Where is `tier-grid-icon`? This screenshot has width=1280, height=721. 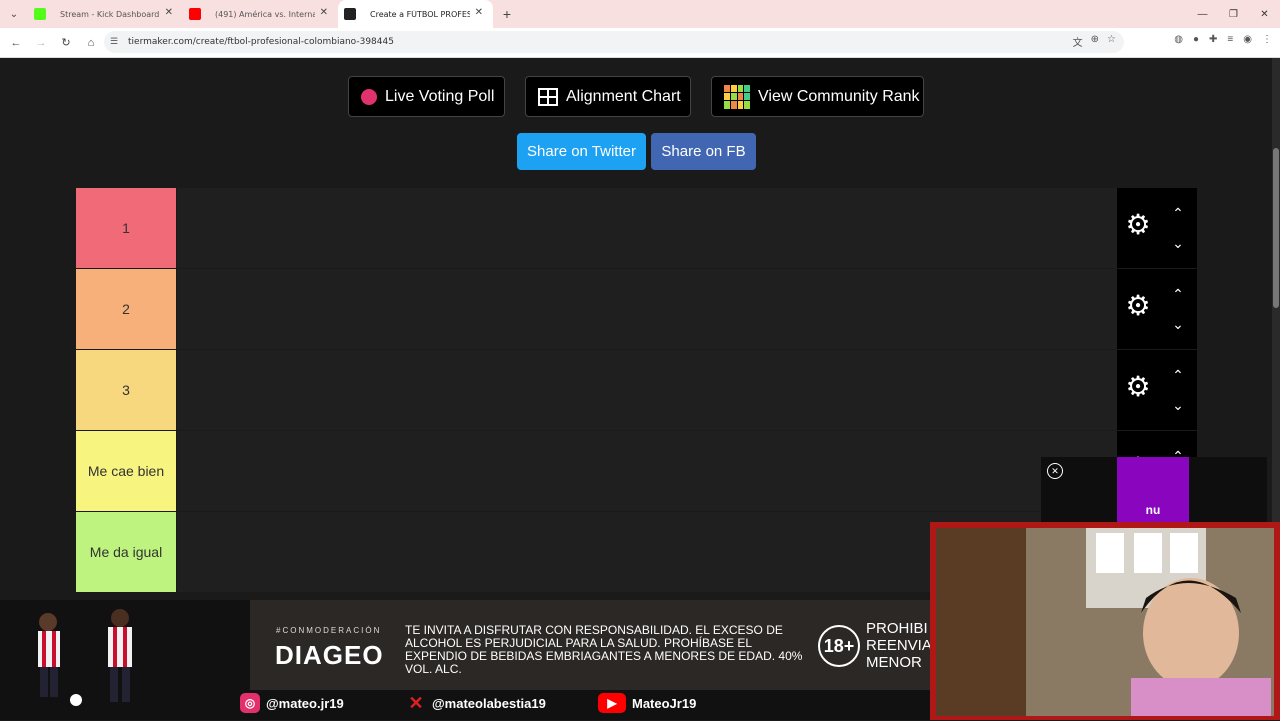 tier-grid-icon is located at coordinates (737, 96).